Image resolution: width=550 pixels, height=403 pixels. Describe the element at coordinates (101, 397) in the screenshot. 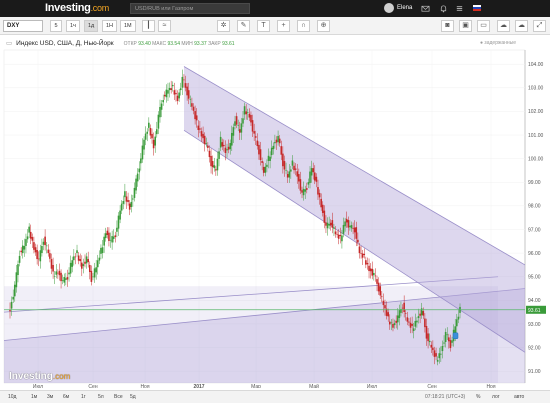

I see `range-5y: 5л` at that location.